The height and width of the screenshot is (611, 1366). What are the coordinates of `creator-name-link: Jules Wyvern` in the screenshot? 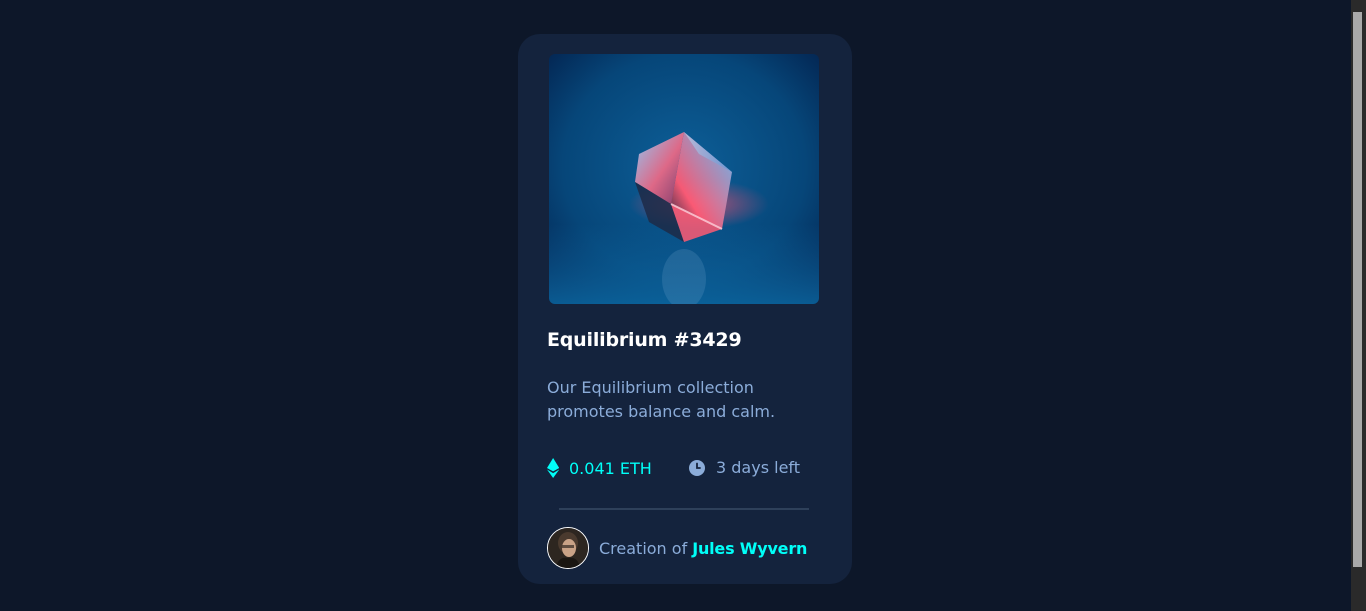 It's located at (749, 548).